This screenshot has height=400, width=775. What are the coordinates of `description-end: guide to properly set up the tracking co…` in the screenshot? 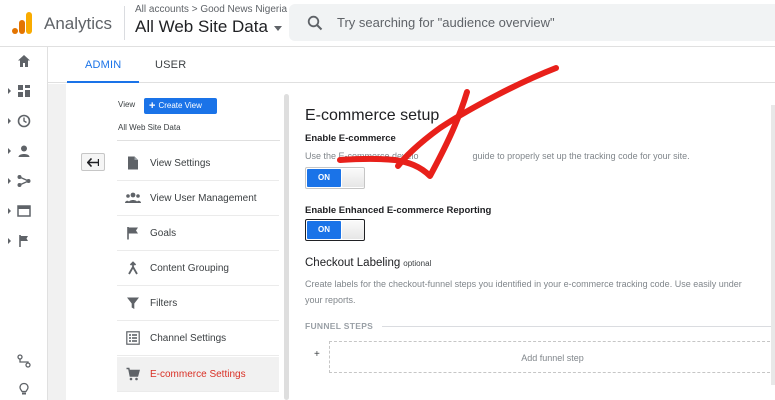 It's located at (581, 156).